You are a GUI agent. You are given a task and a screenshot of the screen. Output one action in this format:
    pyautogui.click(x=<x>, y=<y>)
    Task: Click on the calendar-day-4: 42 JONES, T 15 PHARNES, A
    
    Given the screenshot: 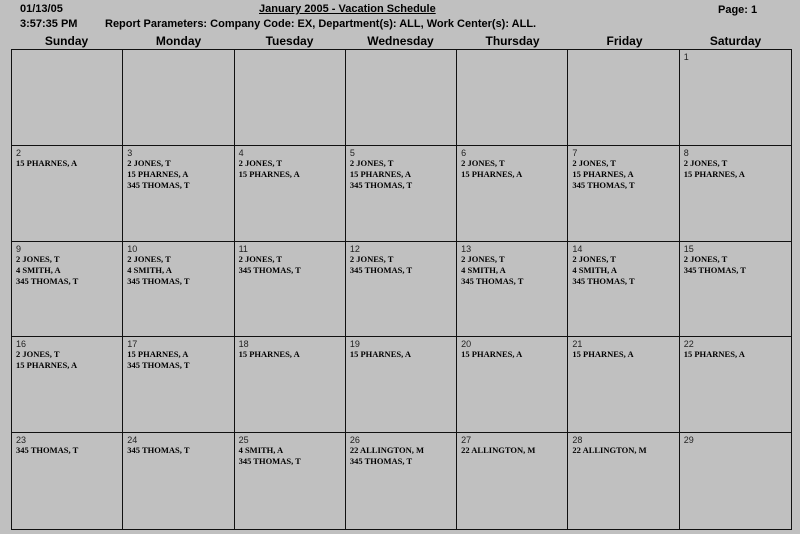 What is the action you would take?
    pyautogui.click(x=290, y=193)
    